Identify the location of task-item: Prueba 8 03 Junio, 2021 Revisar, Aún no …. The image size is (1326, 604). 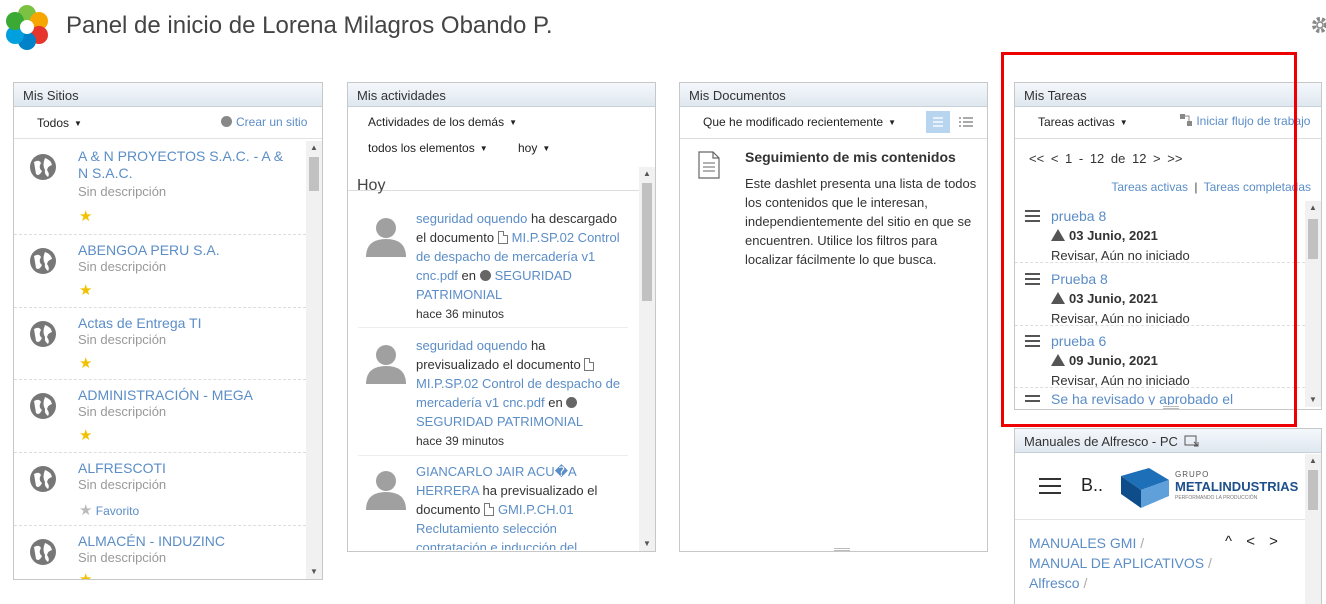
(1160, 295).